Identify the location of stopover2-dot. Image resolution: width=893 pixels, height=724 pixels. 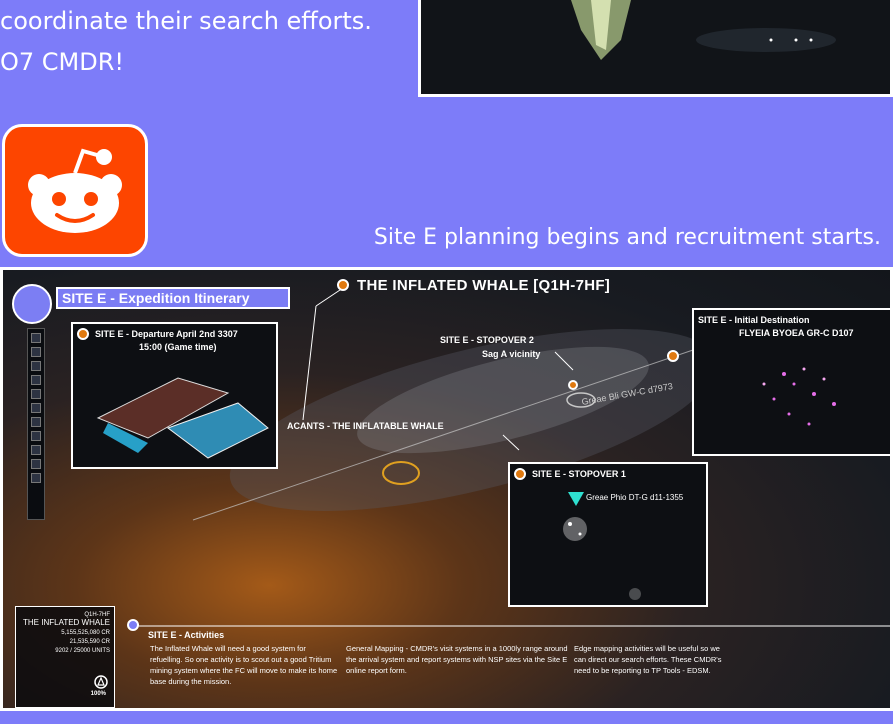
(573, 385).